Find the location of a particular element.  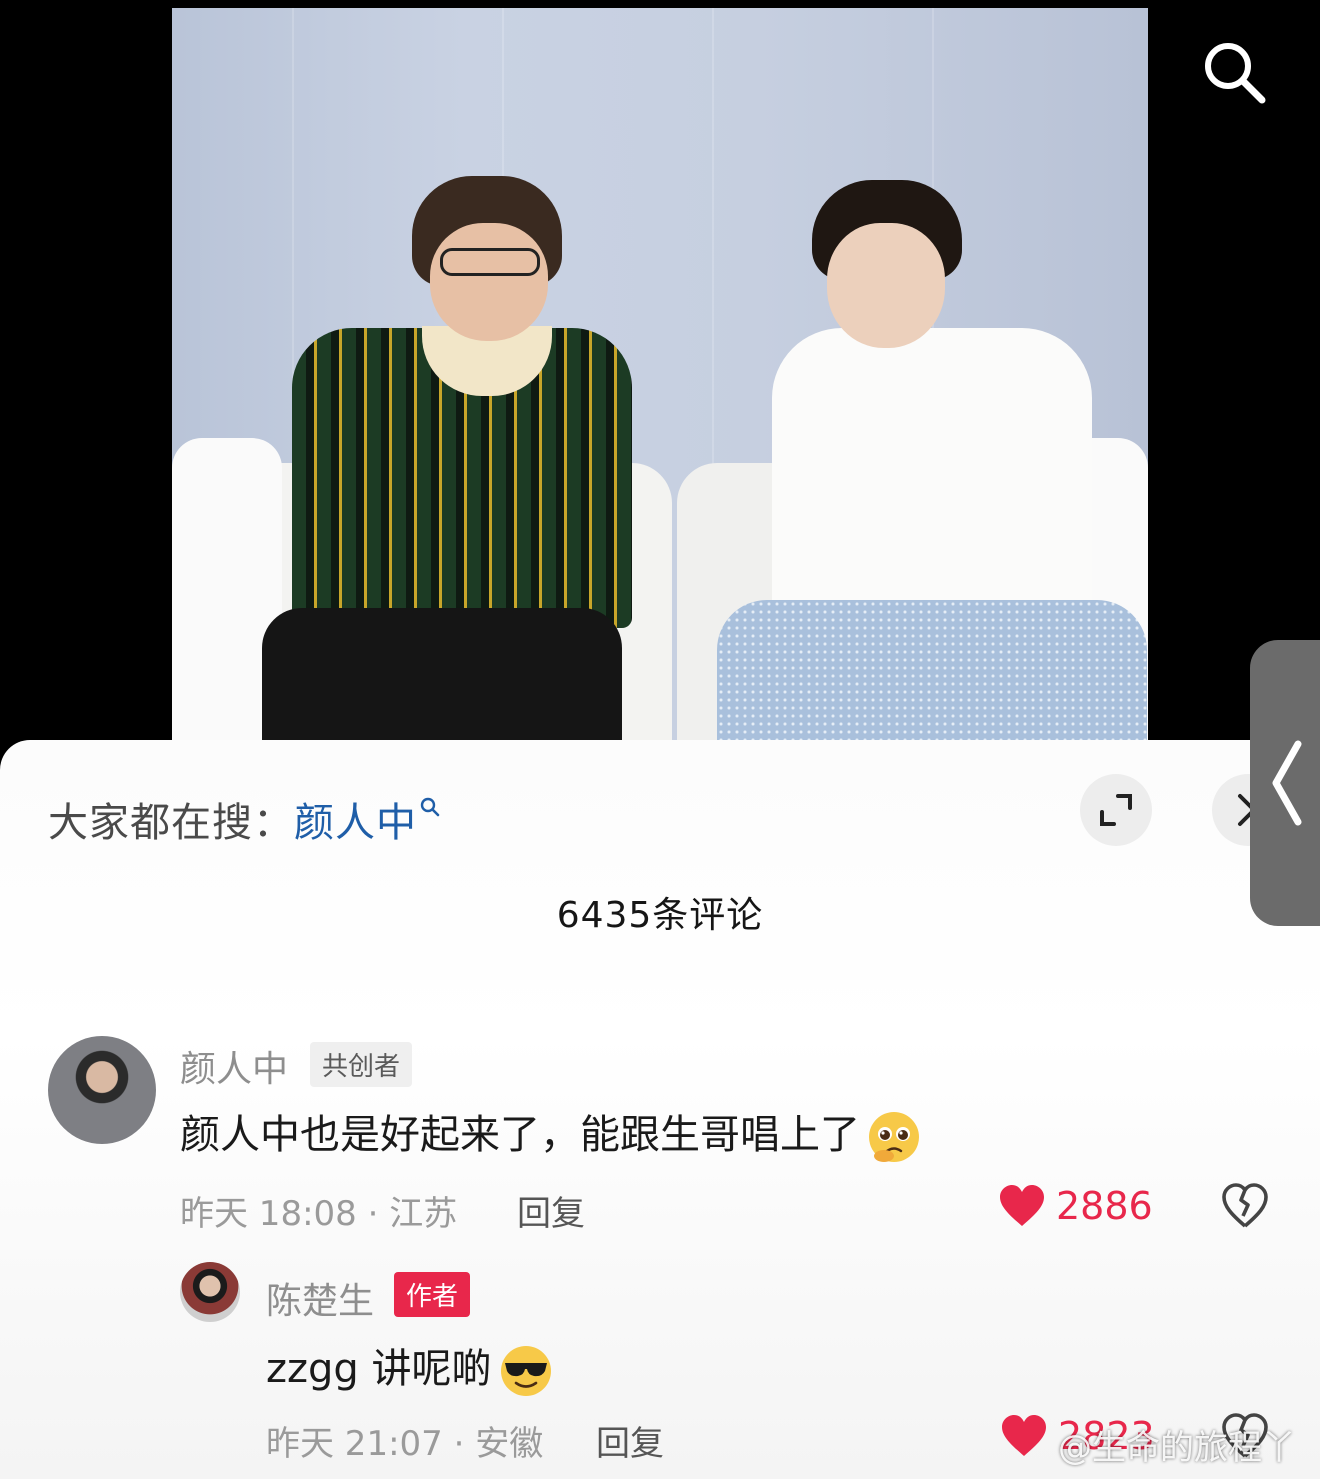

reply-username: 陈楚生 is located at coordinates (320, 1298).